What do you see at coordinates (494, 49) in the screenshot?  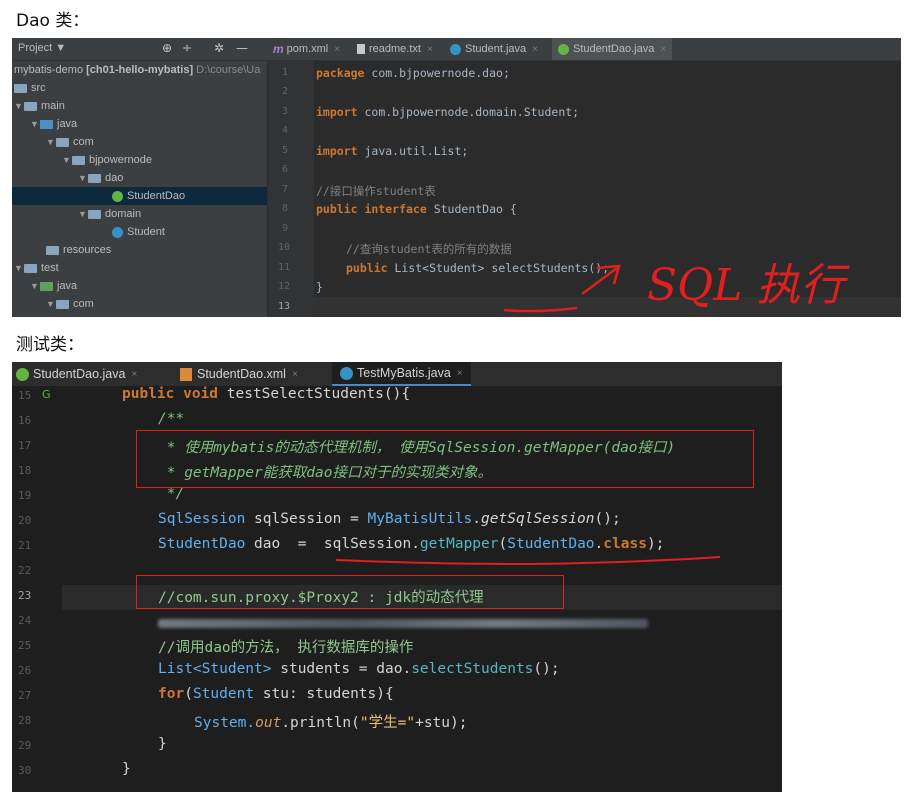 I see `tab-student-java: Student.java ×` at bounding box center [494, 49].